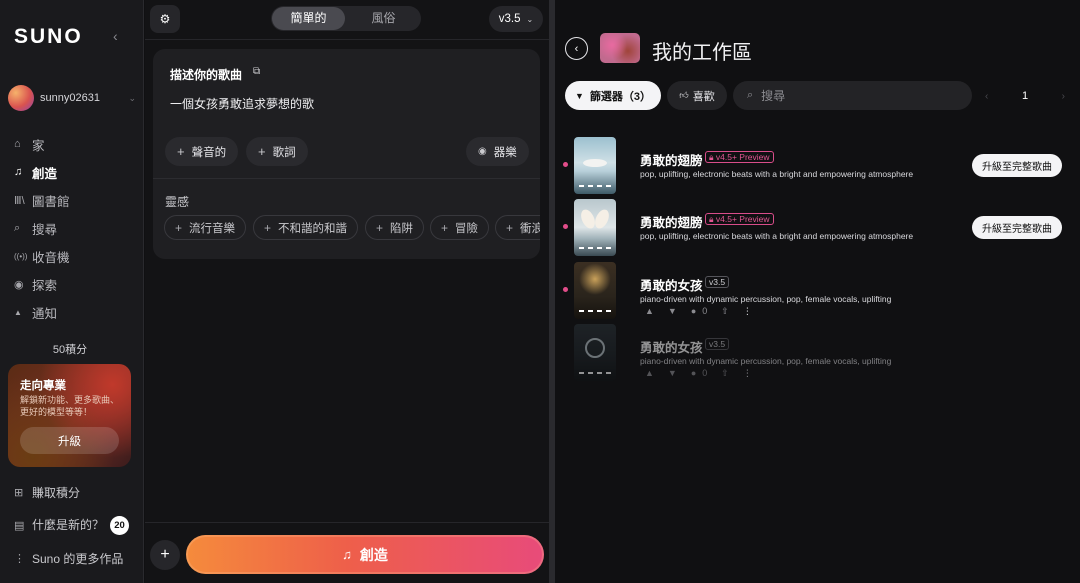 The height and width of the screenshot is (583, 1080). I want to click on search-input, so click(856, 95).